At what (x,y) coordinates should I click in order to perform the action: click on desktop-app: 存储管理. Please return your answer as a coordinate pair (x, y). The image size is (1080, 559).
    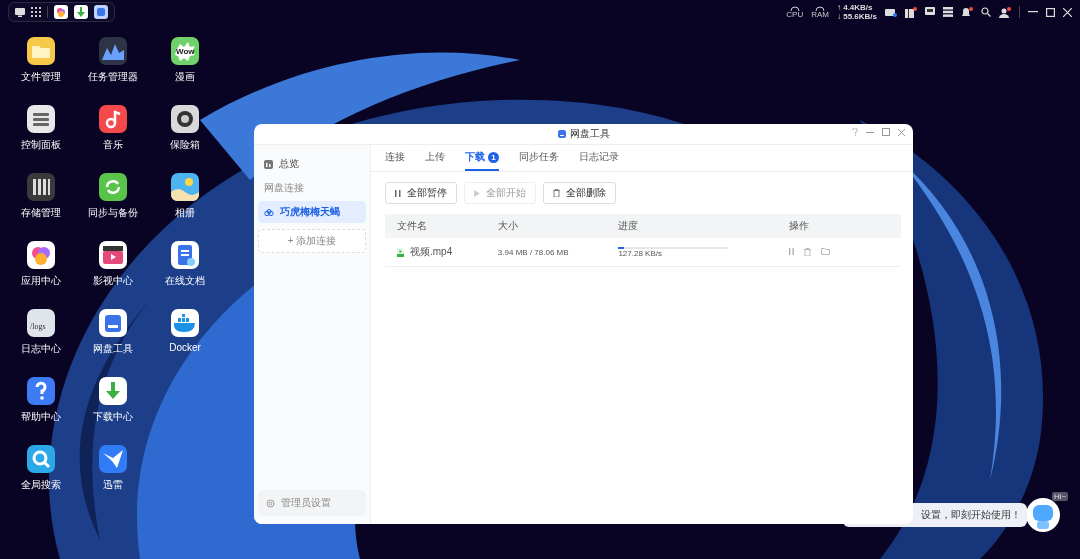
    Looking at the image, I should click on (41, 198).